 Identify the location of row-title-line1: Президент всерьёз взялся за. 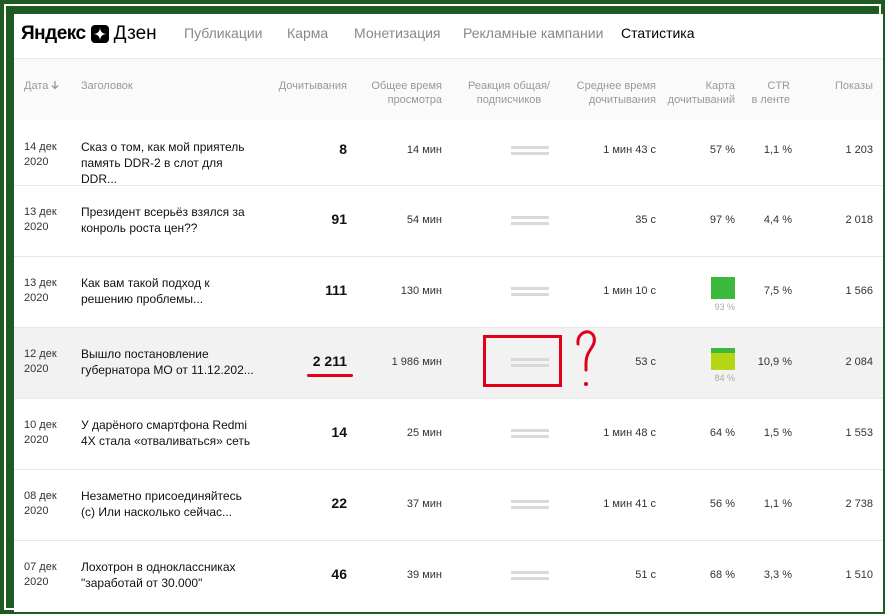
(163, 212).